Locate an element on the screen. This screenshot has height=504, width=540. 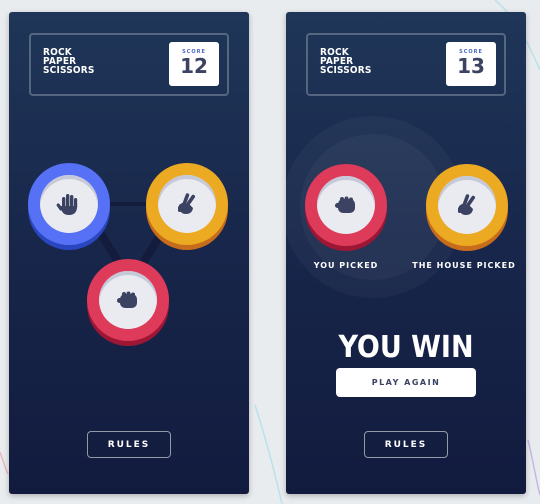
scissors-choice-button is located at coordinates (187, 204).